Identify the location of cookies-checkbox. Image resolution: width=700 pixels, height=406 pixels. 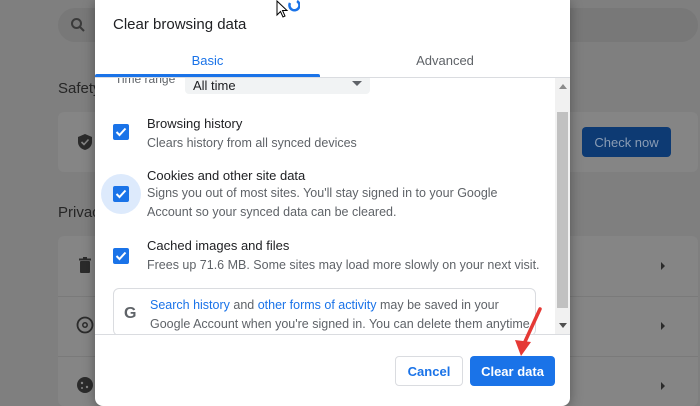
(121, 194).